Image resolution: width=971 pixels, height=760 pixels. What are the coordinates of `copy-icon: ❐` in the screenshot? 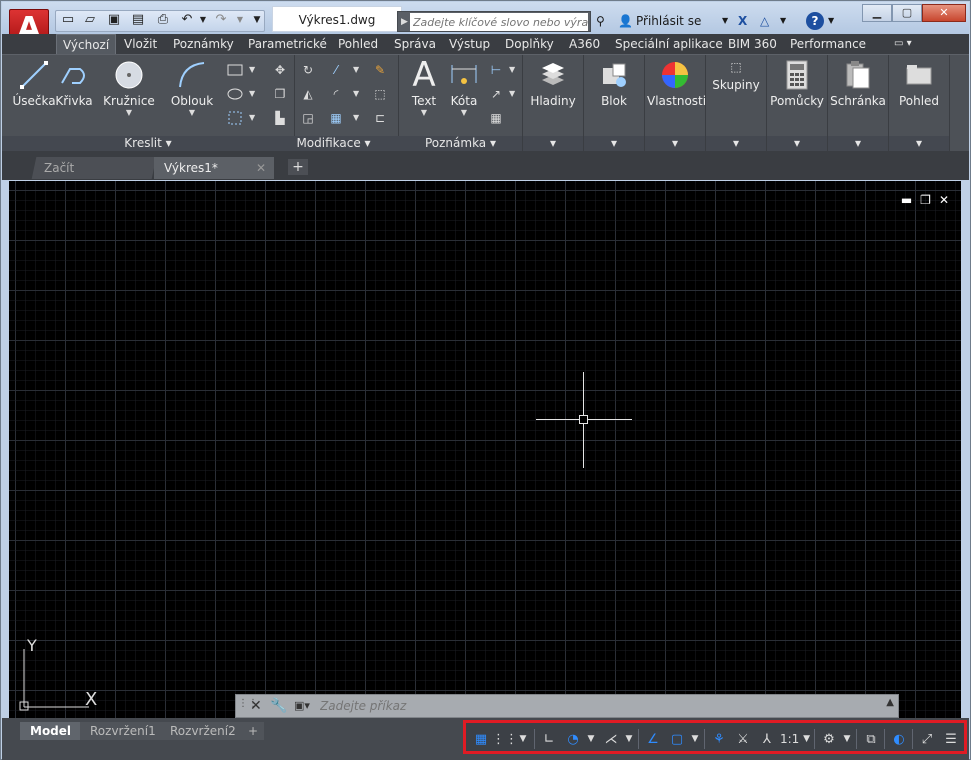 It's located at (280, 94).